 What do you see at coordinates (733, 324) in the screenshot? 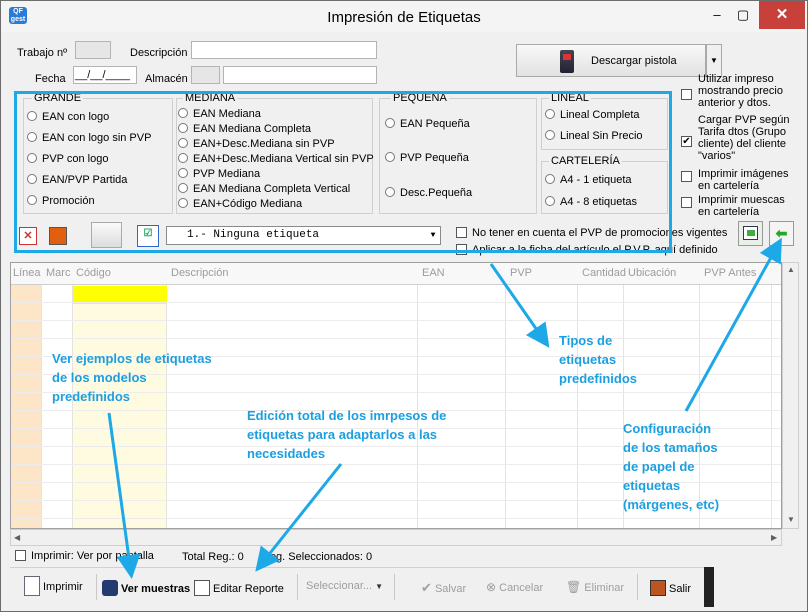
I see `arrow-config` at bounding box center [733, 324].